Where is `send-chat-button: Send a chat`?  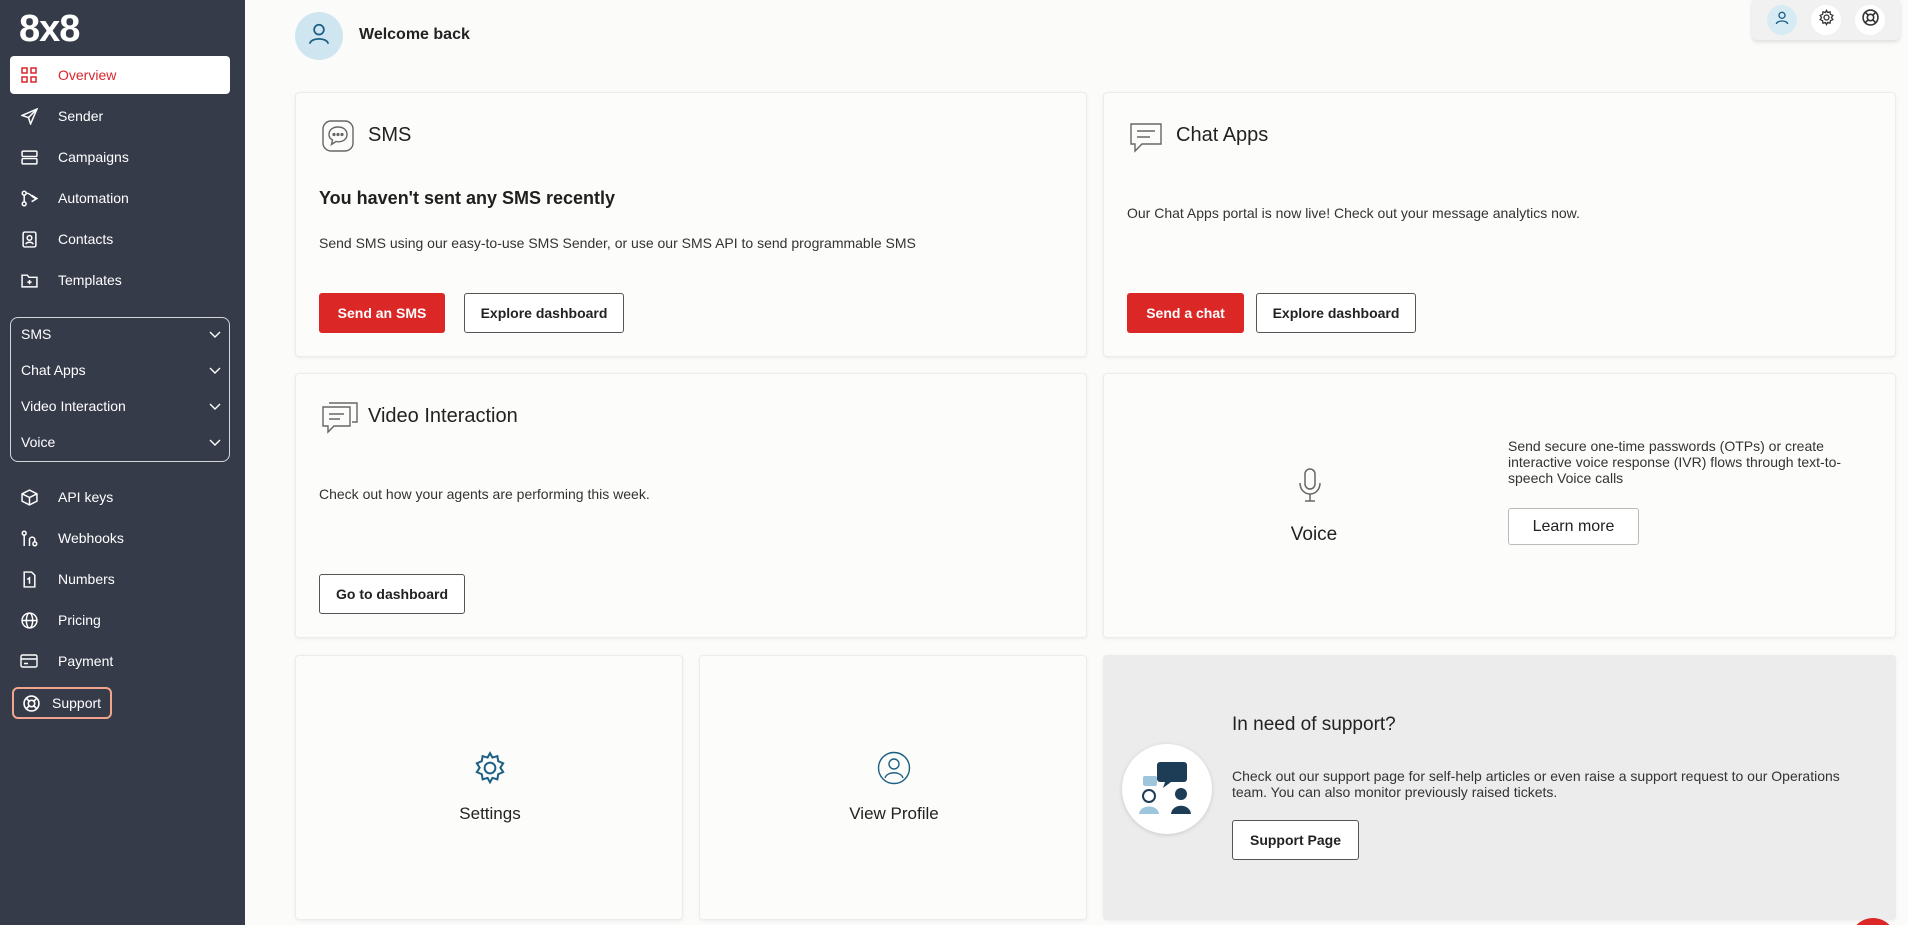
send-chat-button: Send a chat is located at coordinates (1185, 313).